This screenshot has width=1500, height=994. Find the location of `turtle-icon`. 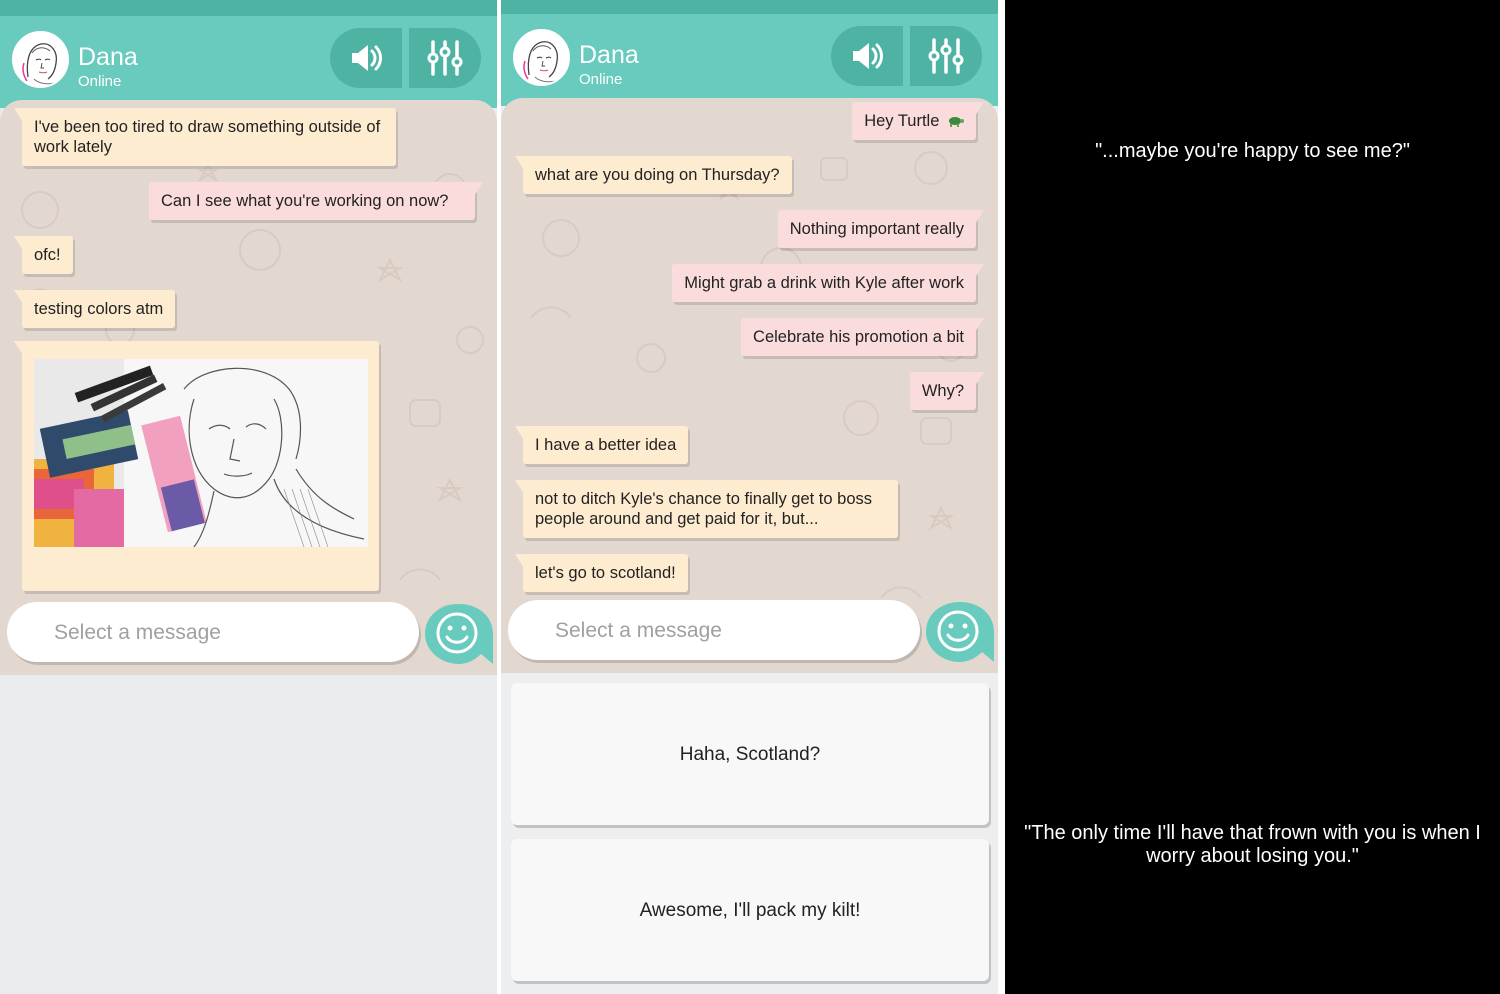

turtle-icon is located at coordinates (956, 122).